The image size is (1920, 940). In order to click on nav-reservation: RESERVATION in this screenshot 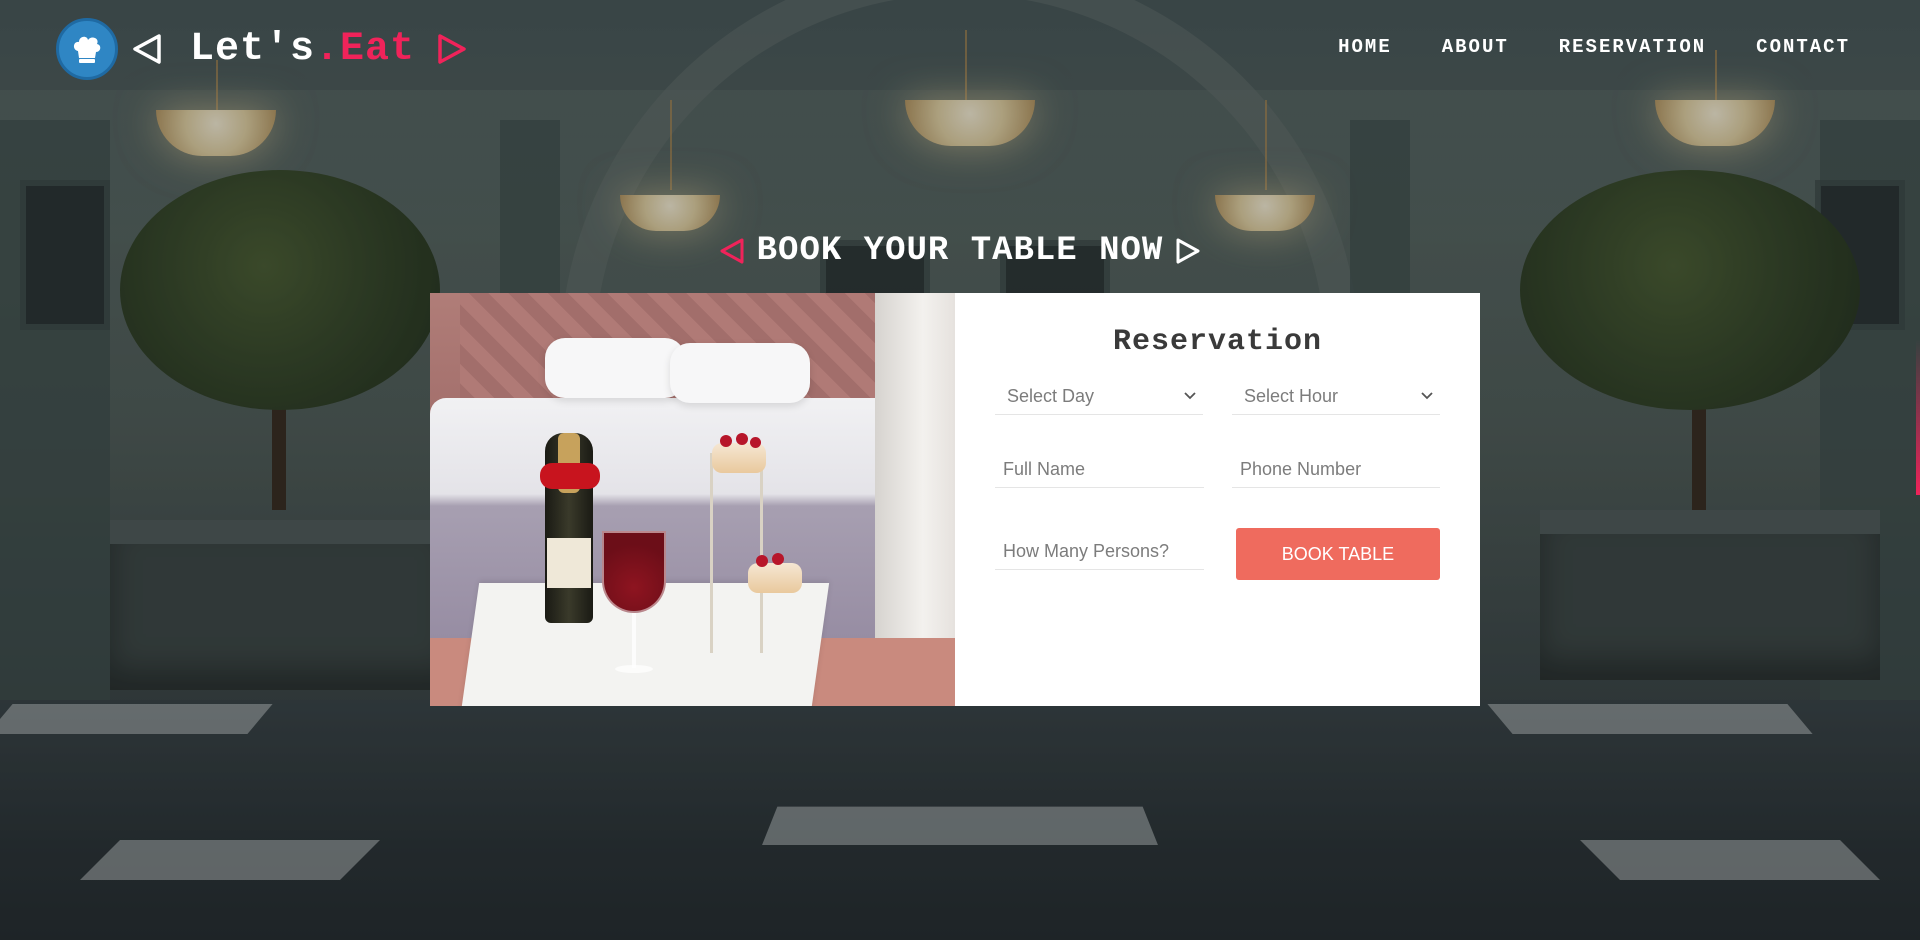, I will do `click(1632, 47)`.